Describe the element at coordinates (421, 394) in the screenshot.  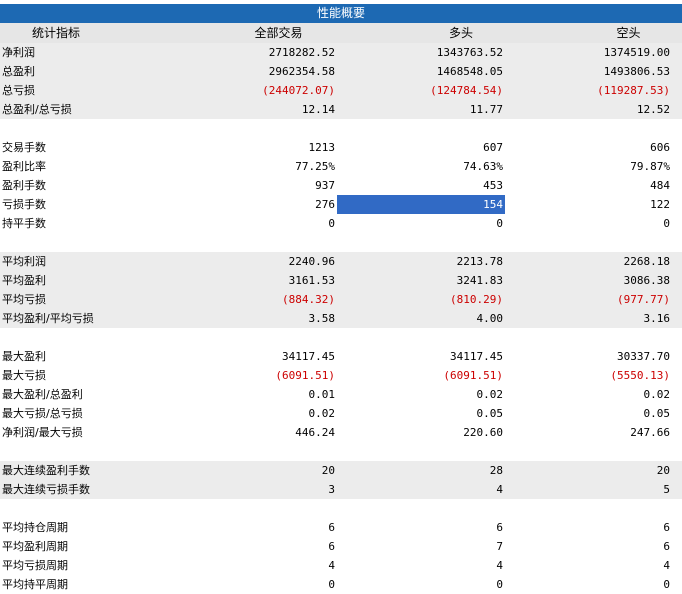
I see `cell-long: 0.02` at that location.